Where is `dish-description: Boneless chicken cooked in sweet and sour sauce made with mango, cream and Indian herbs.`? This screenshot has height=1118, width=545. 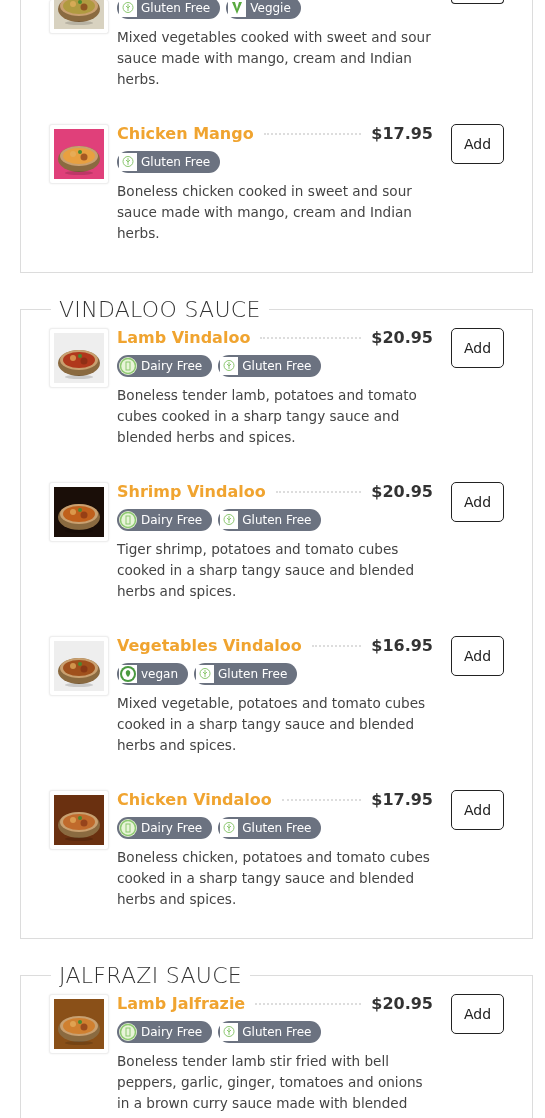
dish-description: Boneless chicken cooked in sweet and sour sauce made with mango, cream and Indian herbs. is located at coordinates (265, 212).